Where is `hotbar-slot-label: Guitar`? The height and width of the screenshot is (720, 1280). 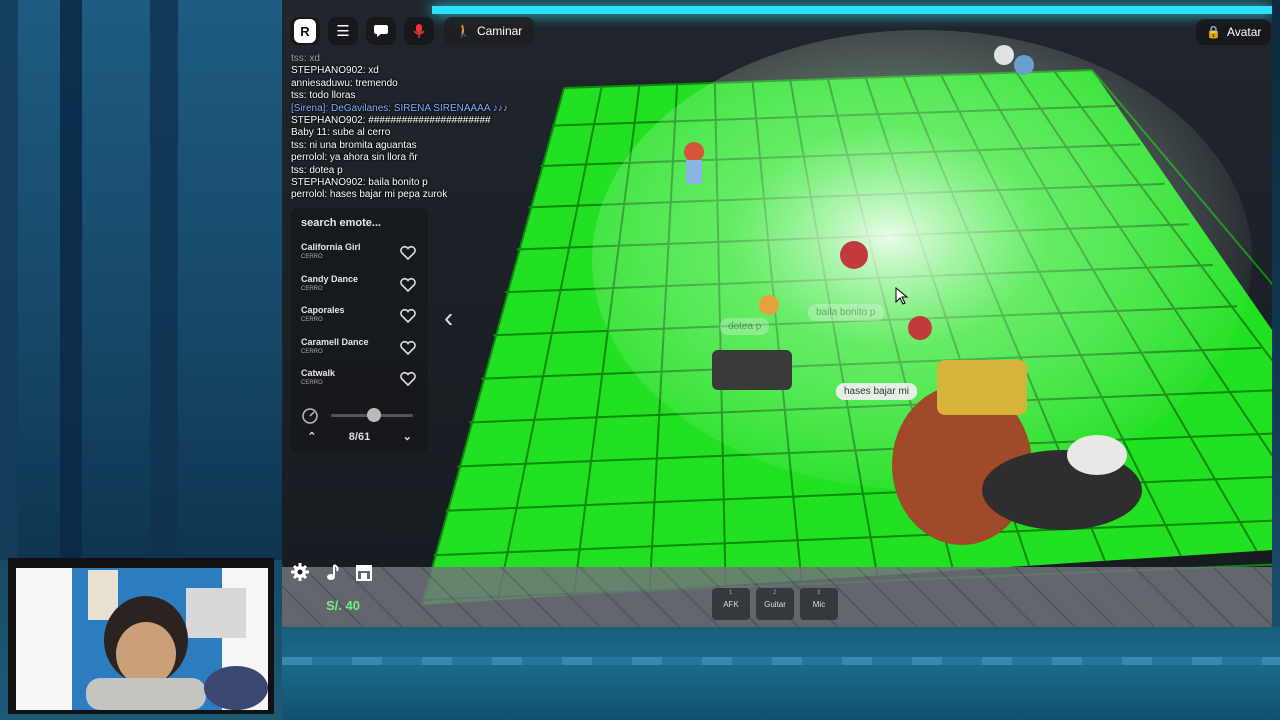 hotbar-slot-label: Guitar is located at coordinates (775, 604).